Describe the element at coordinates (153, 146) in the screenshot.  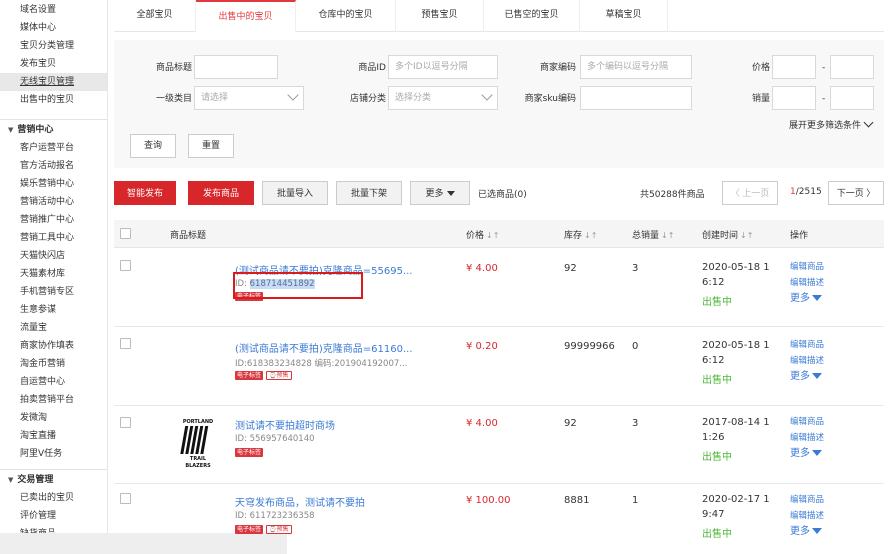
I see `query-button: 查询` at that location.